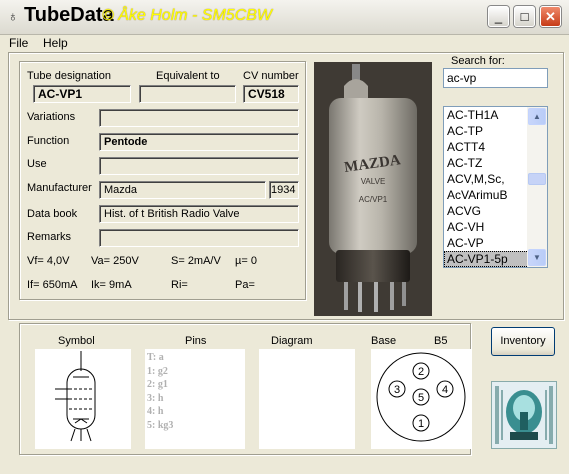 The height and width of the screenshot is (474, 569). Describe the element at coordinates (537, 187) in the screenshot. I see `results-scrollbar: ▲ ▼` at that location.